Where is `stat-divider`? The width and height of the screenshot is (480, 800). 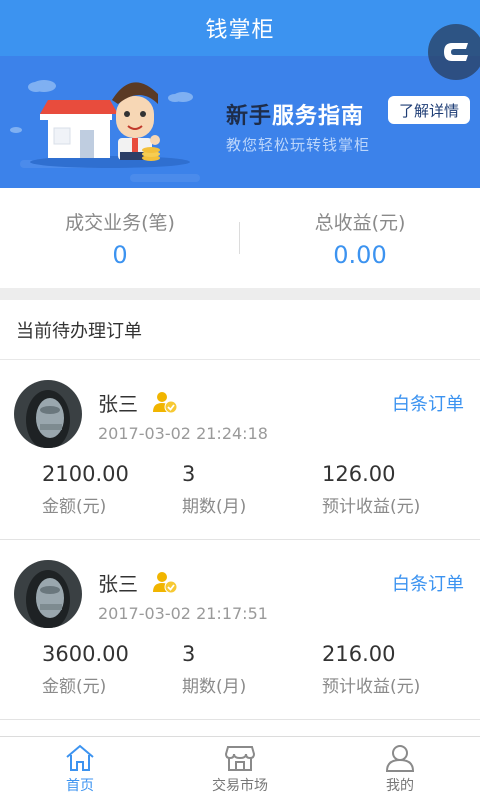
stat-divider is located at coordinates (239, 238).